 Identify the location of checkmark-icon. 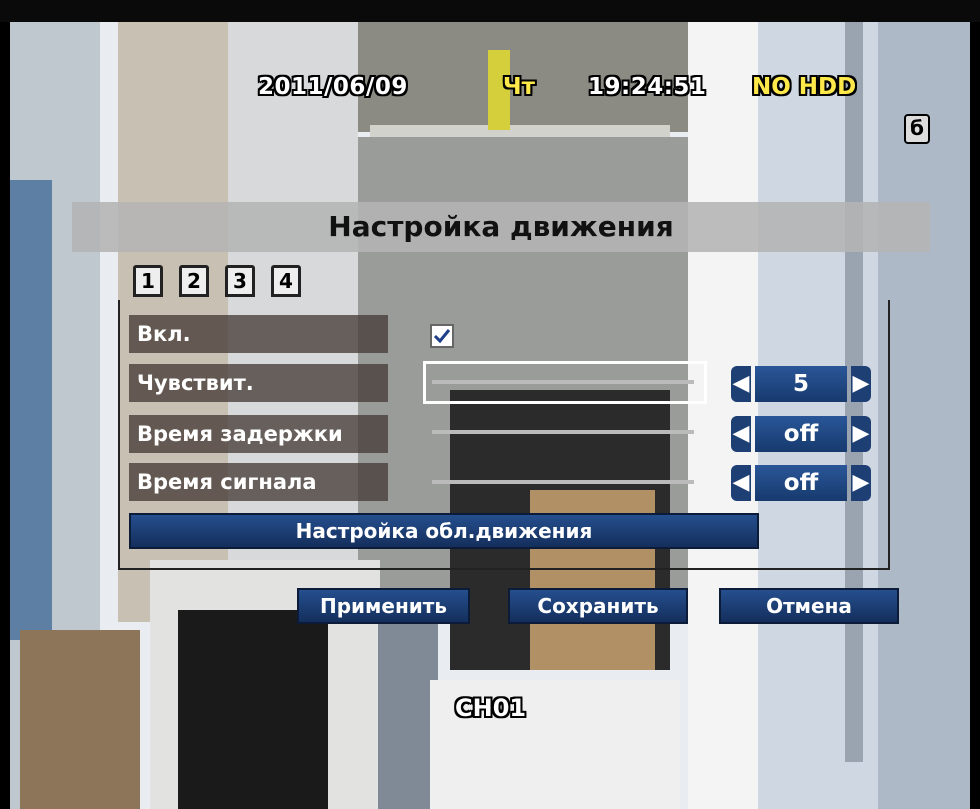
(442, 336).